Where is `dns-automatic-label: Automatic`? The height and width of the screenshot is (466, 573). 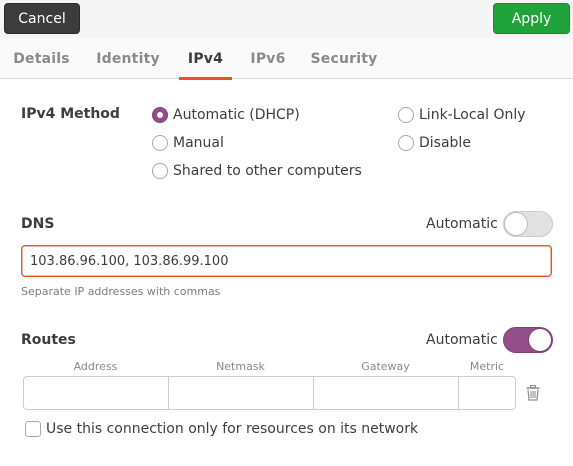 dns-automatic-label: Automatic is located at coordinates (462, 224).